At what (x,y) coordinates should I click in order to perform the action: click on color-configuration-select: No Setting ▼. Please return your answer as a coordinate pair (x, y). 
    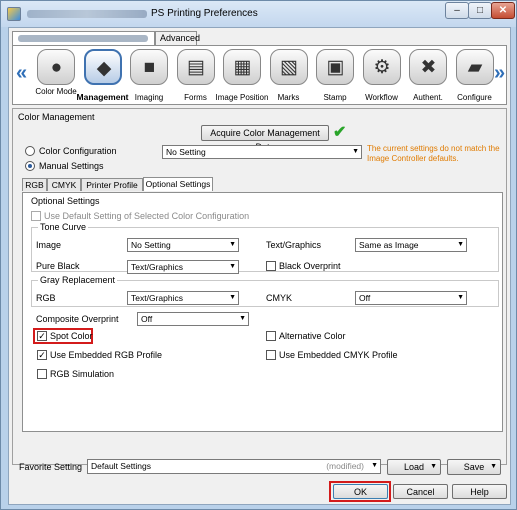
    Looking at the image, I should click on (262, 152).